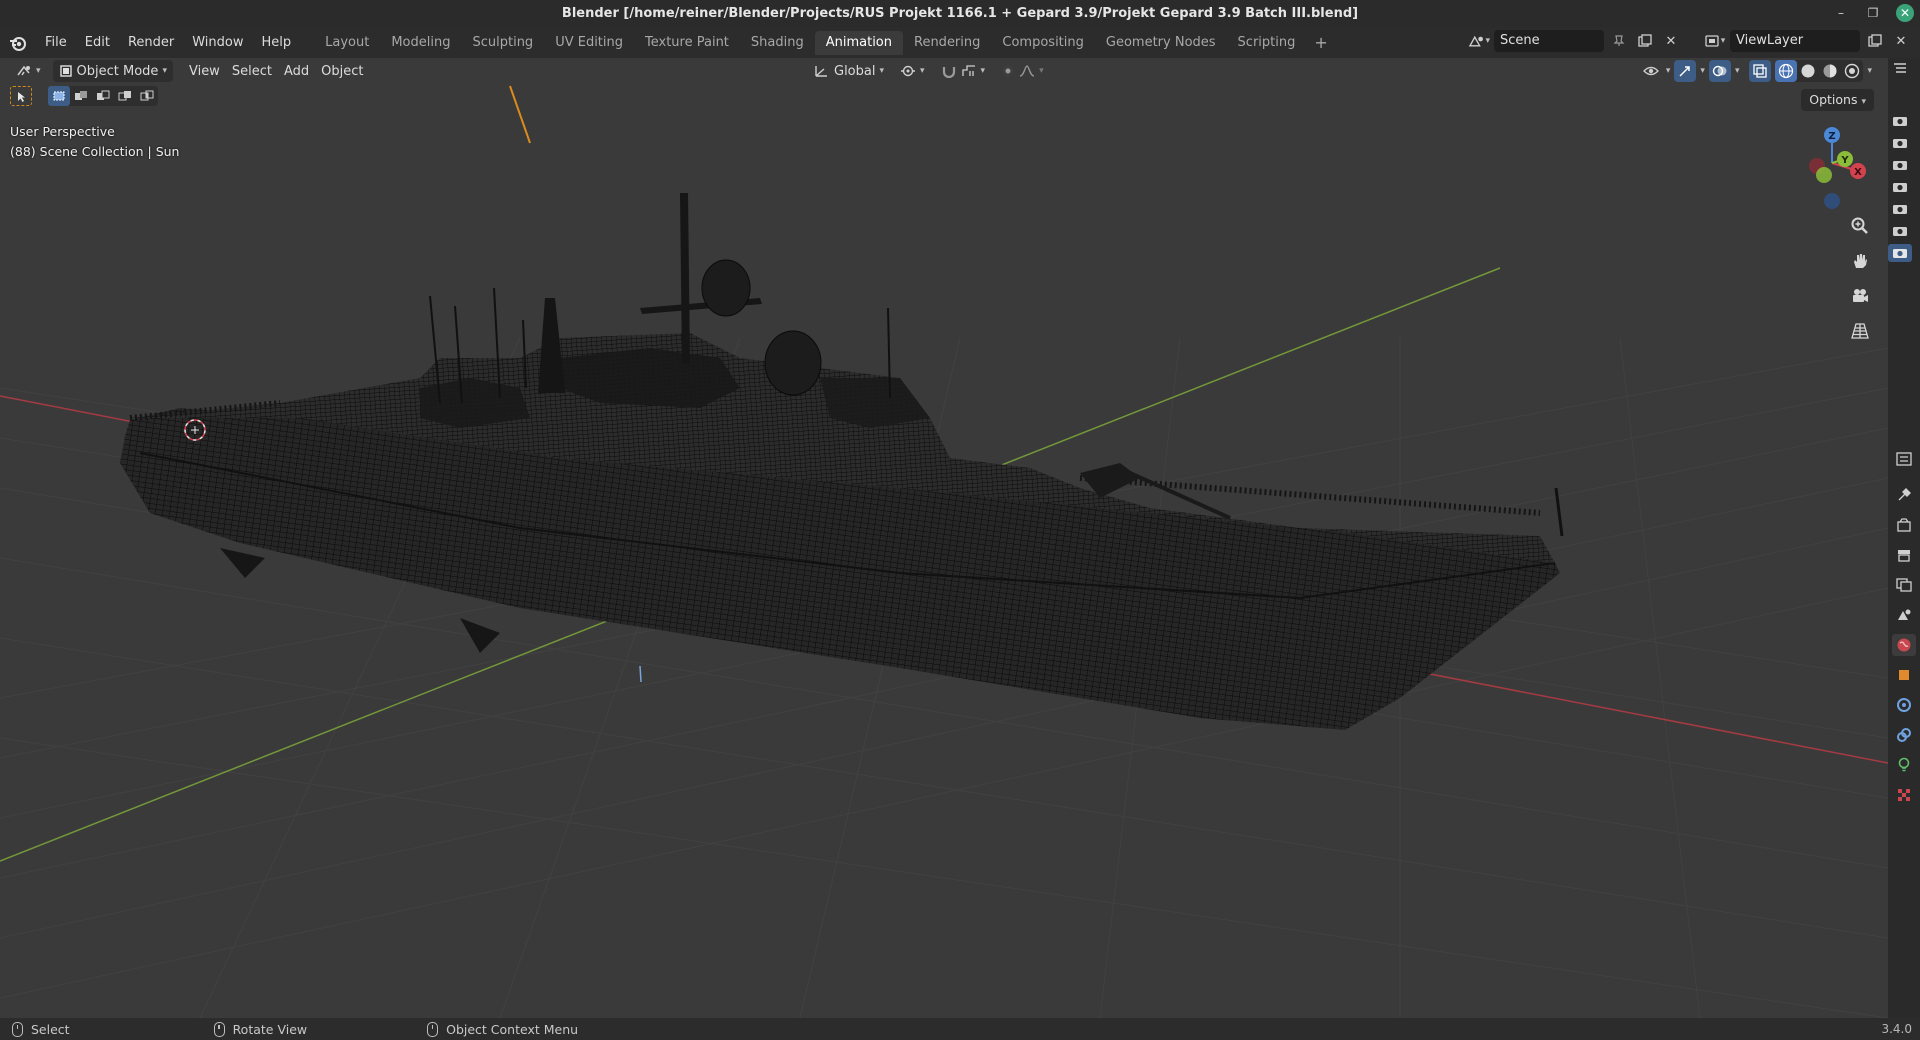  Describe the element at coordinates (277, 43) in the screenshot. I see `menu-help: Help` at that location.